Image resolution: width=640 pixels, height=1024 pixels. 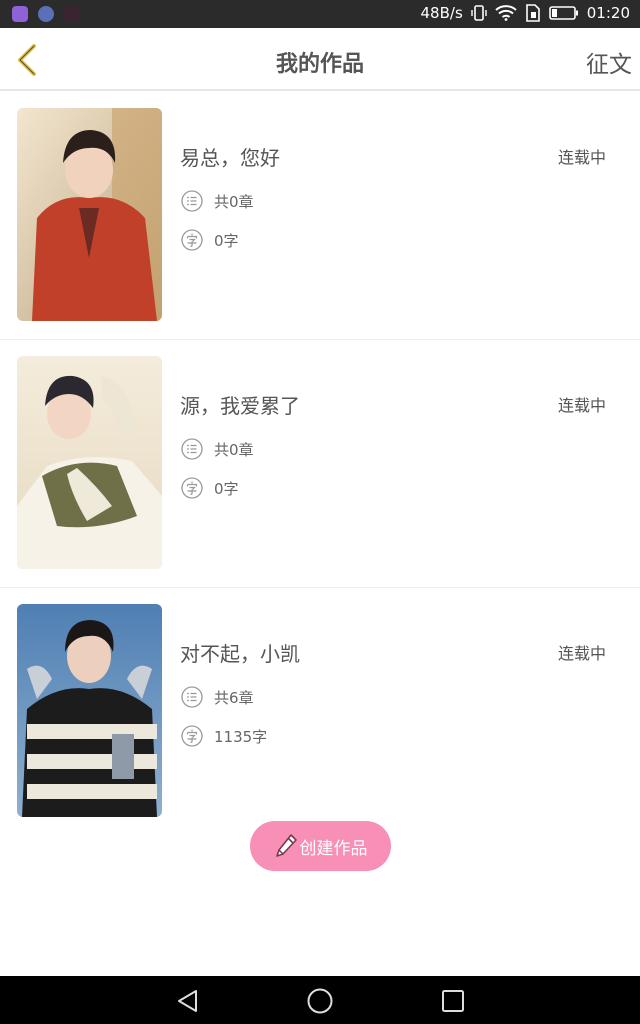 What do you see at coordinates (441, 13) in the screenshot?
I see `network-speed: 48B/s` at bounding box center [441, 13].